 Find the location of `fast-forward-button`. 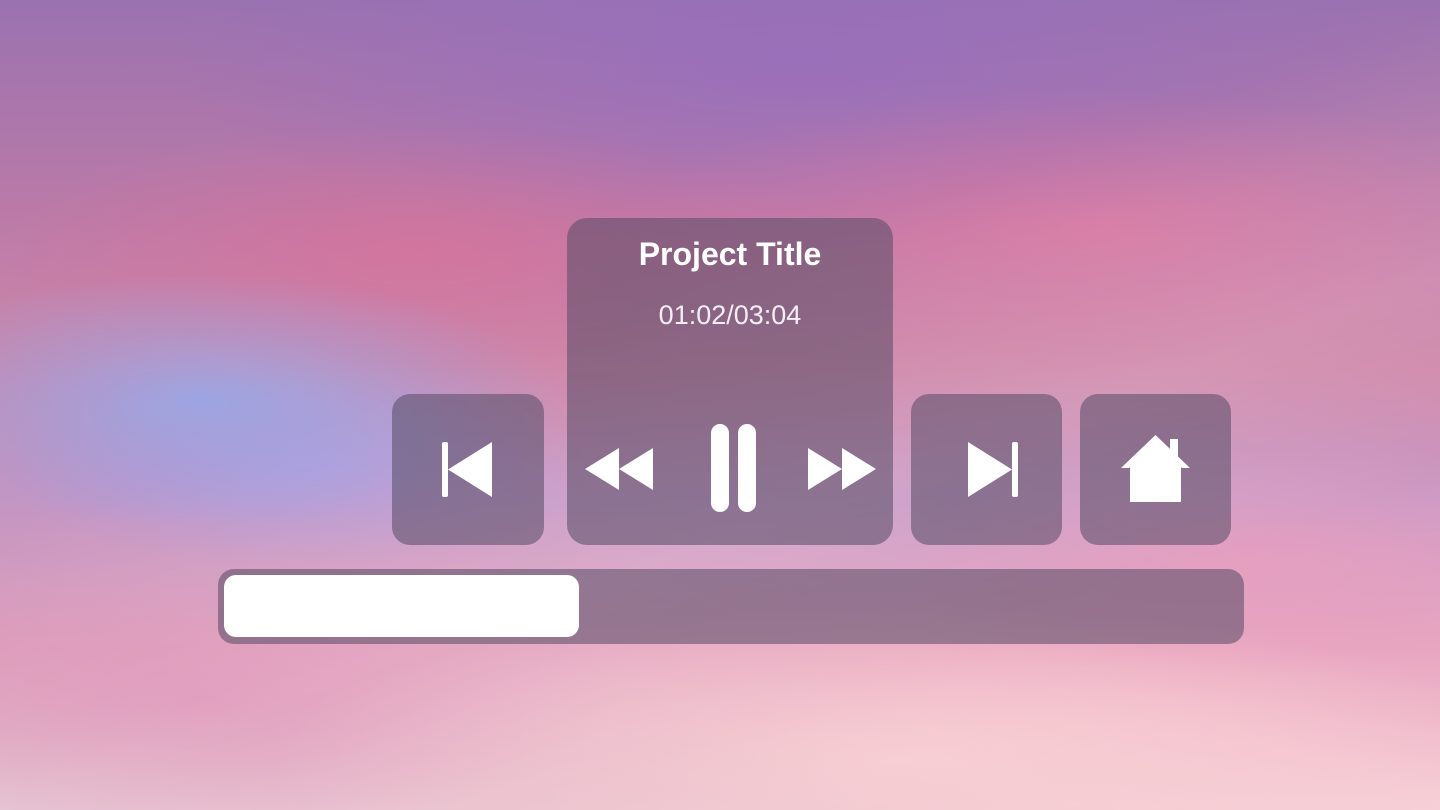

fast-forward-button is located at coordinates (842, 469).